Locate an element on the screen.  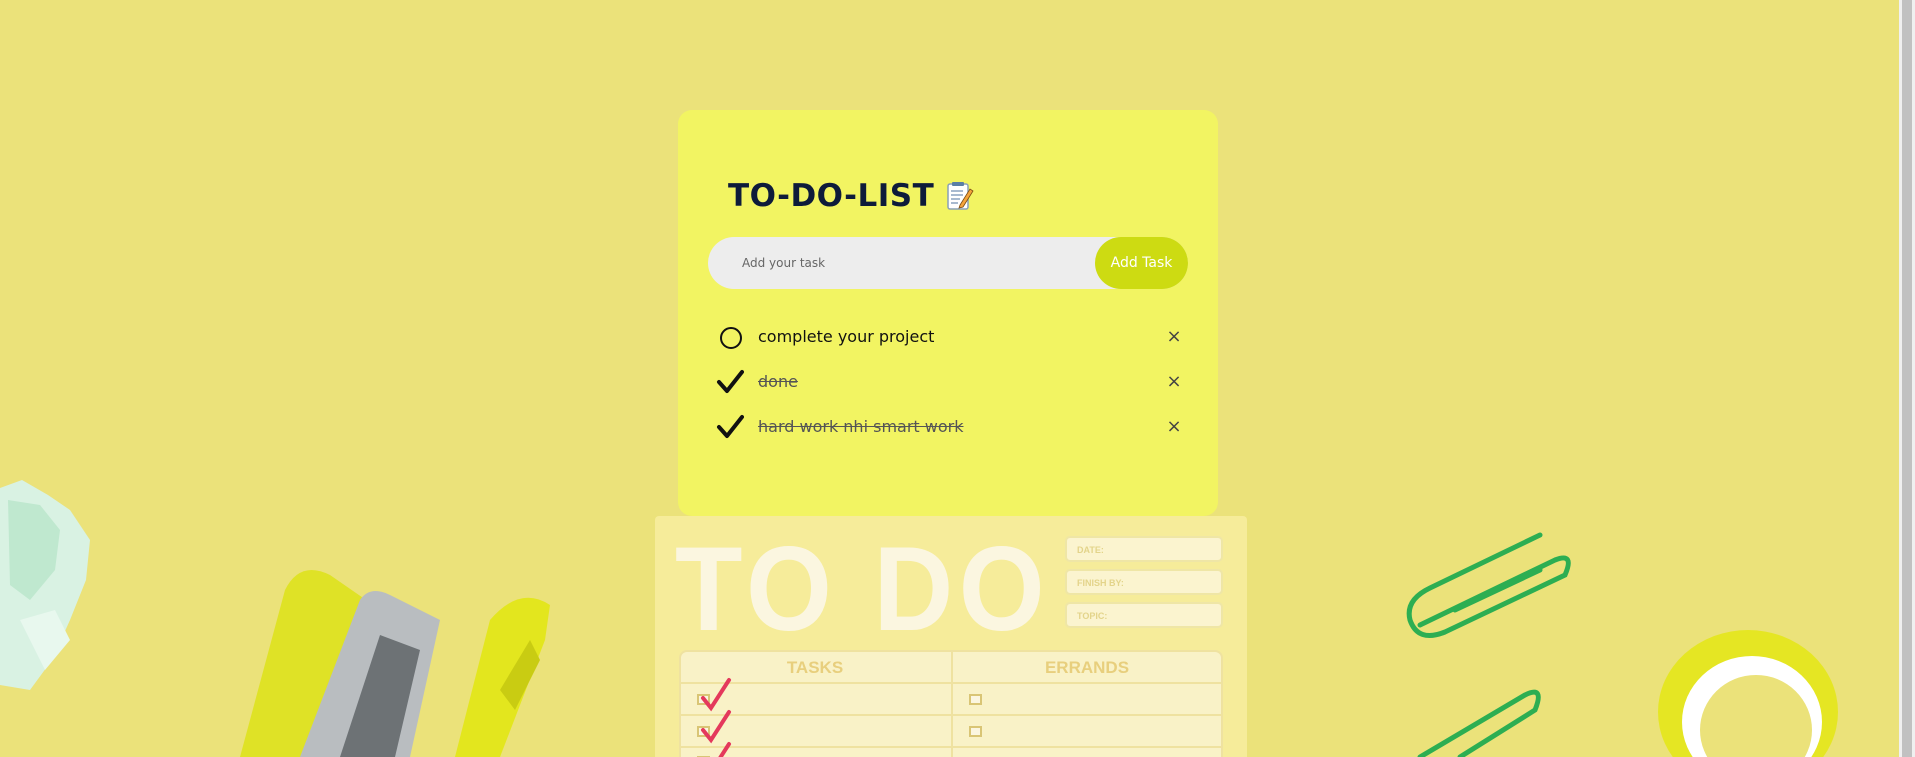
notepad-topic-field: TOPIC: is located at coordinates (1144, 615).